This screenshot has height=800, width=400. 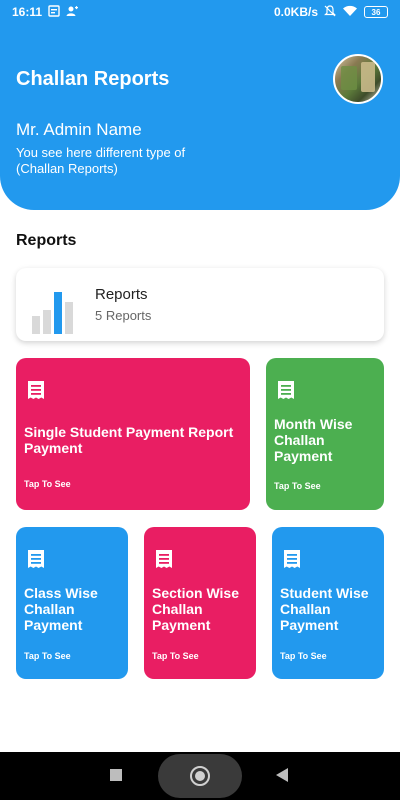 I want to click on system-nav-bar, so click(x=200, y=776).